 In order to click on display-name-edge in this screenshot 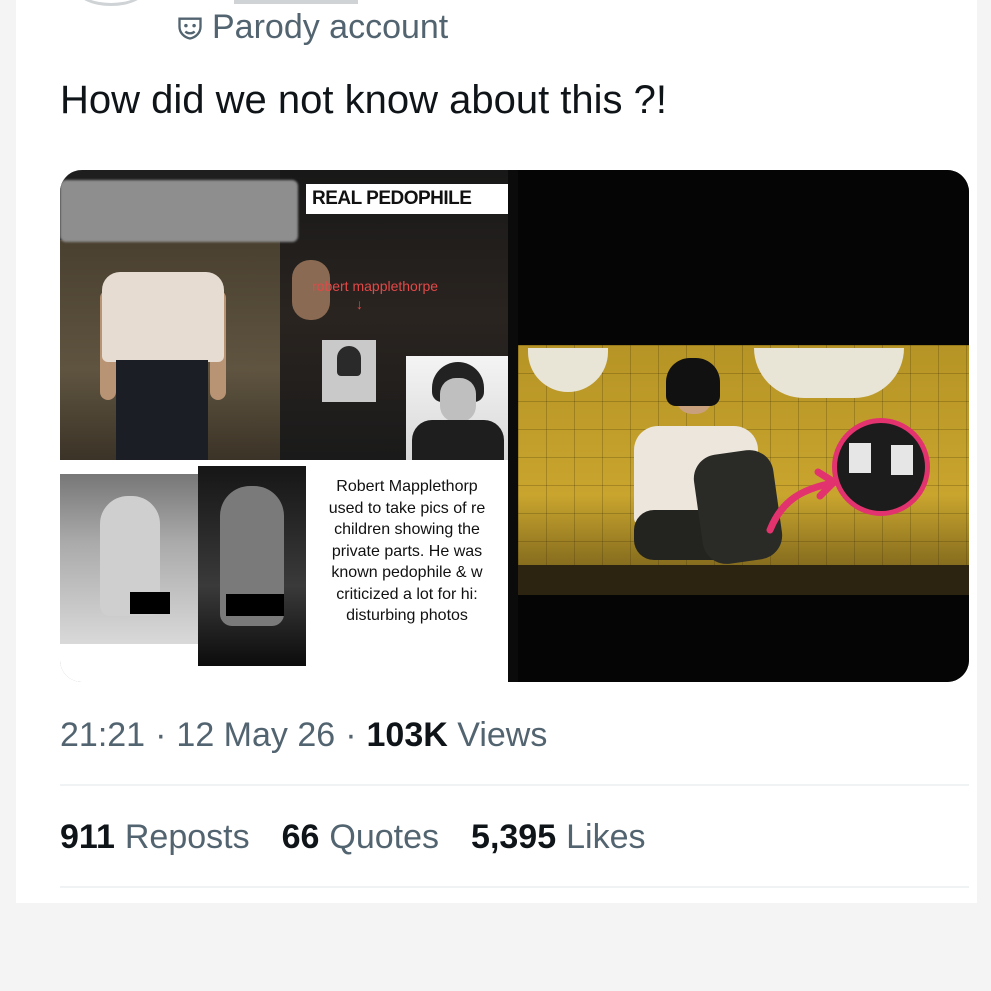, I will do `click(296, 2)`.